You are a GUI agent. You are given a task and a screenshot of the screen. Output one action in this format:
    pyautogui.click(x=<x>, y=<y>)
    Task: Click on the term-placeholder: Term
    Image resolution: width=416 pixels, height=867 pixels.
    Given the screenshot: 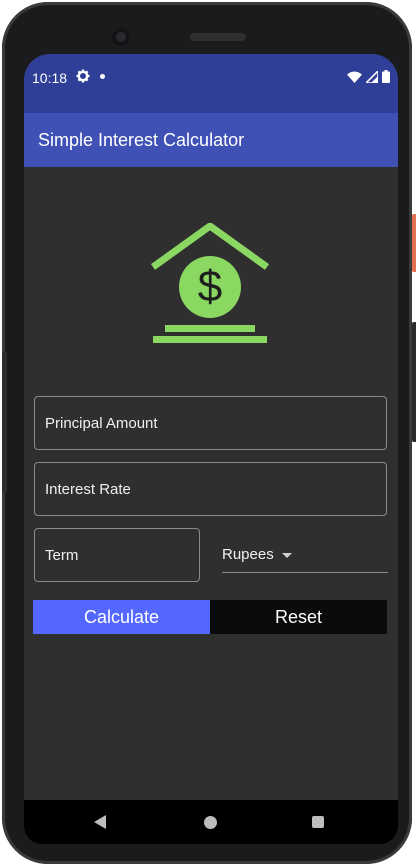 What is the action you would take?
    pyautogui.click(x=62, y=555)
    